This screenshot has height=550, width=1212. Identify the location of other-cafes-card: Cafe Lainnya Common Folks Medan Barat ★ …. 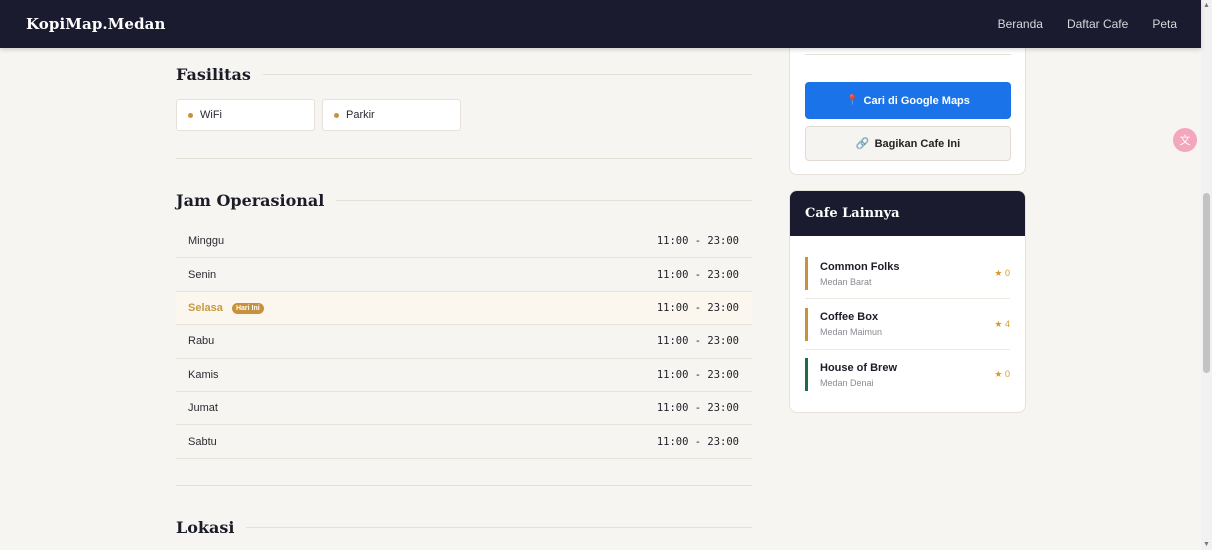
(907, 301).